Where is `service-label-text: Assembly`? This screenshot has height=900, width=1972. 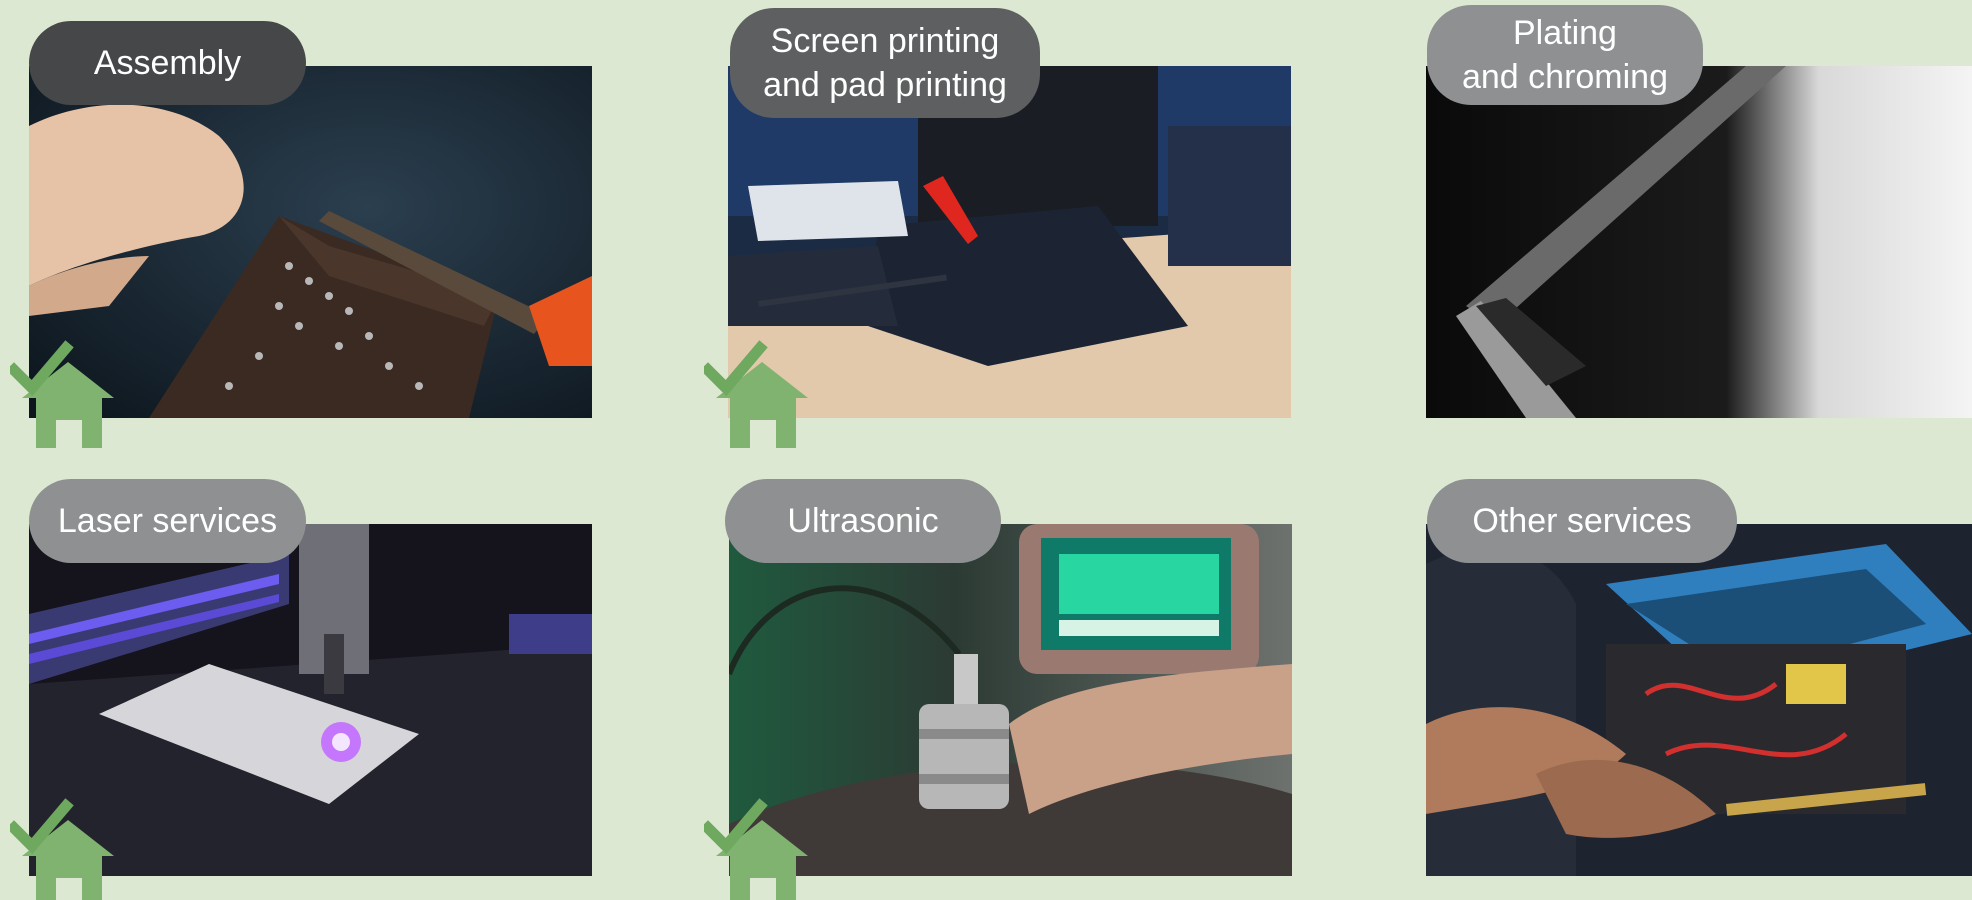 service-label-text: Assembly is located at coordinates (167, 63).